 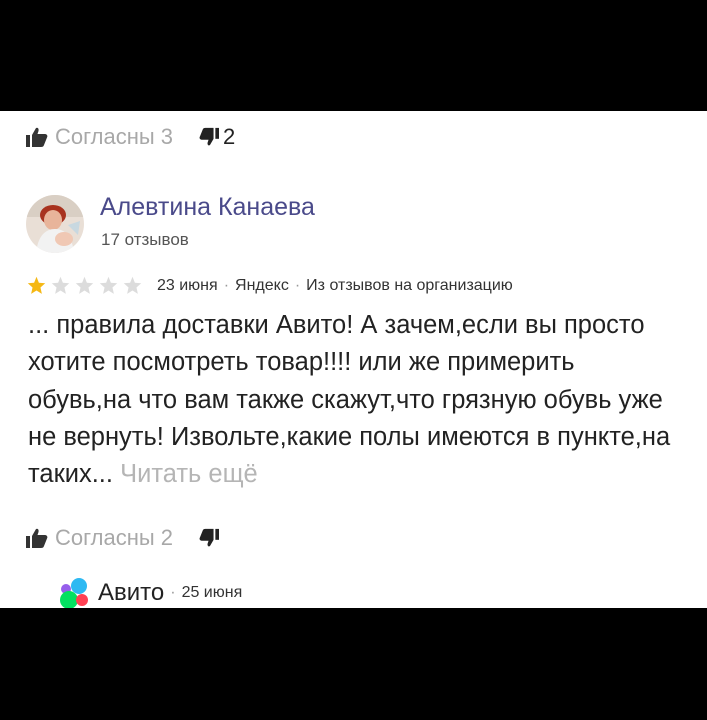 What do you see at coordinates (131, 593) in the screenshot?
I see `reply-company-name: Авито` at bounding box center [131, 593].